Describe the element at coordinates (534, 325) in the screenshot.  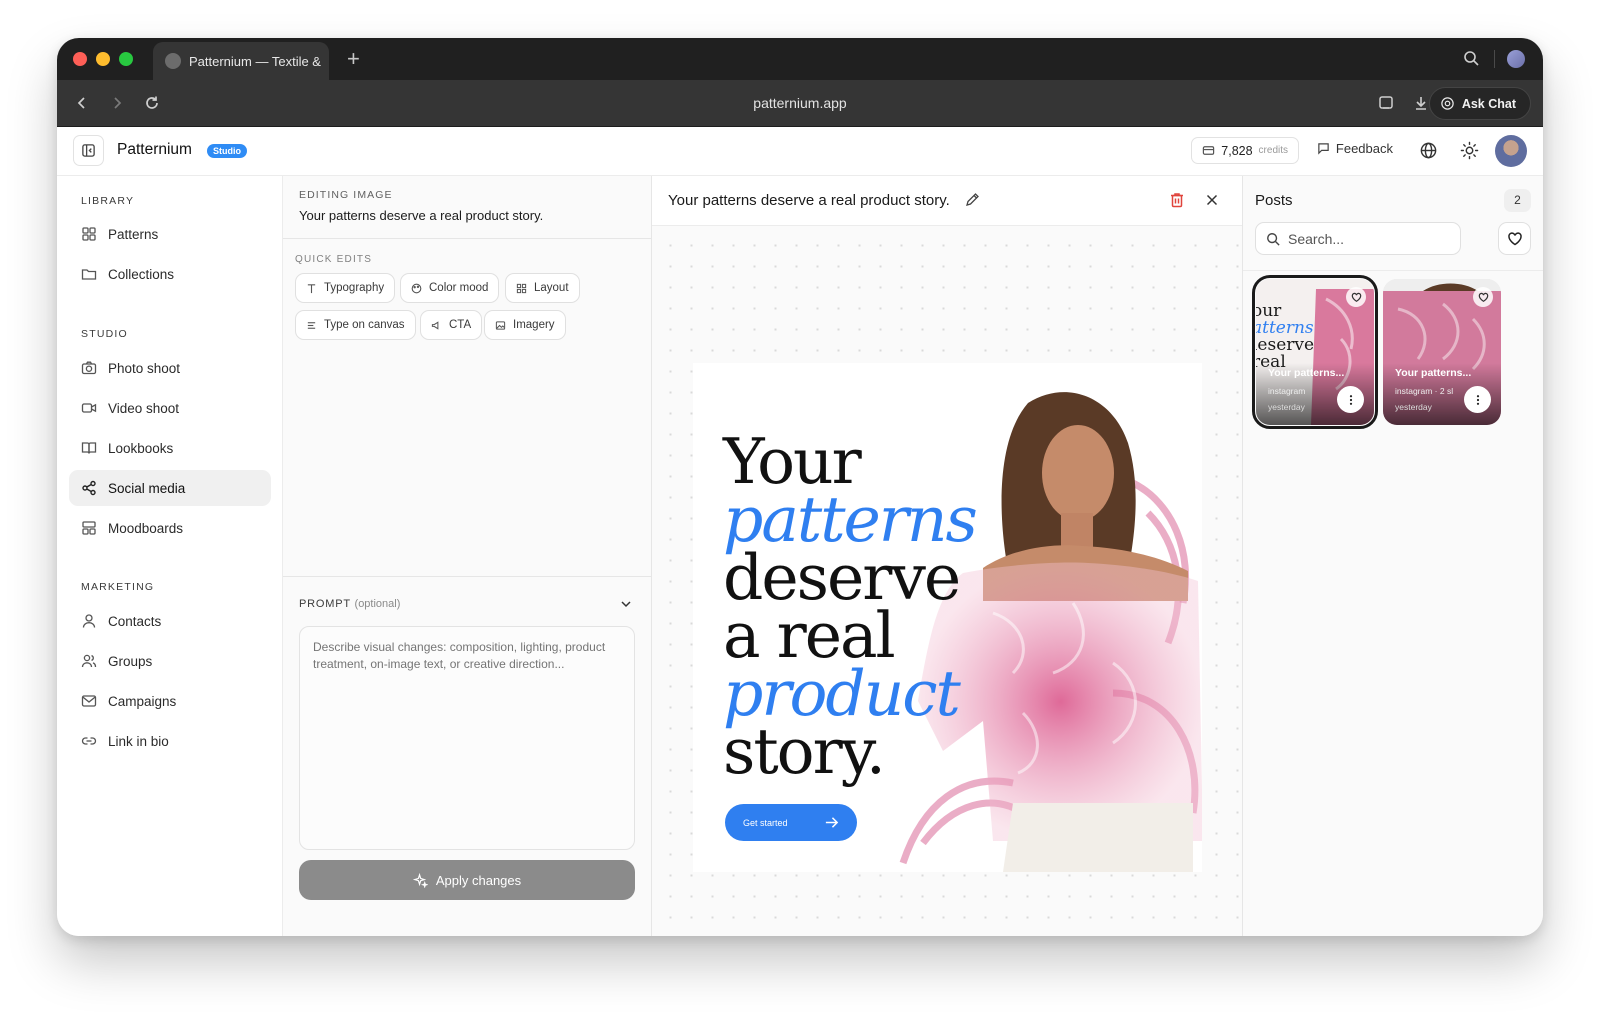
I see `chip-label: Imagery` at that location.